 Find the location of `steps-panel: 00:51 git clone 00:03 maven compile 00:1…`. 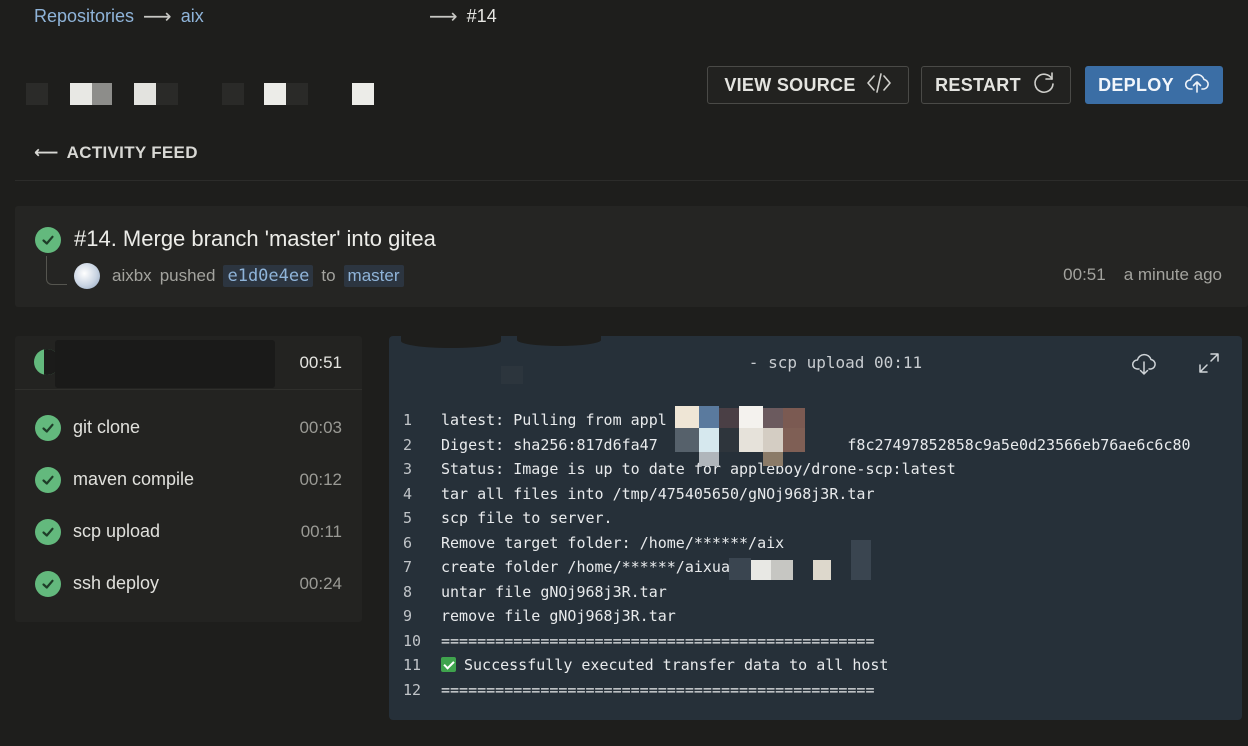

steps-panel: 00:51 git clone 00:03 maven compile 00:1… is located at coordinates (188, 479).